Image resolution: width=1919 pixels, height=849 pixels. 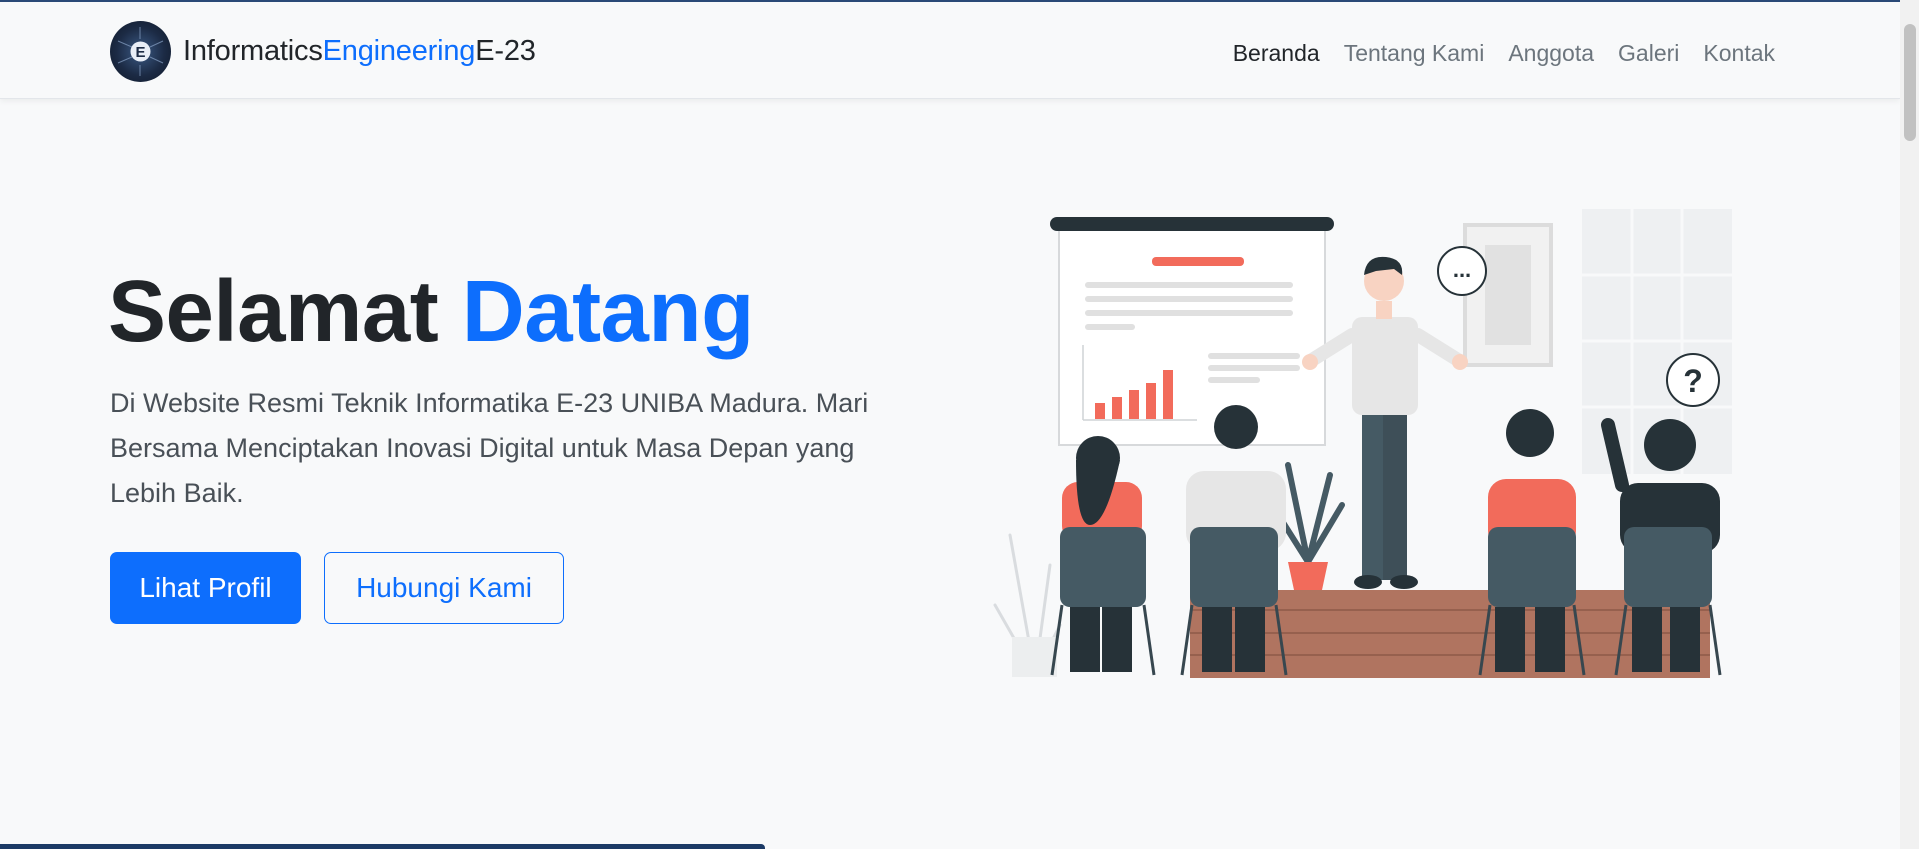 I want to click on hero-title: Selamat Datang, so click(x=431, y=312).